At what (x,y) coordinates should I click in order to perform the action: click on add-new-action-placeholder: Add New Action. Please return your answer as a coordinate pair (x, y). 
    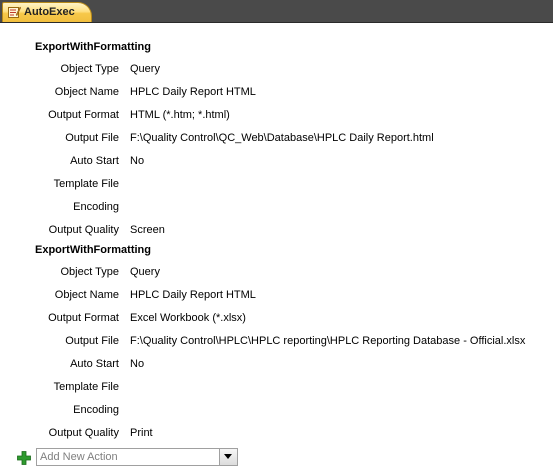
    Looking at the image, I should click on (79, 457).